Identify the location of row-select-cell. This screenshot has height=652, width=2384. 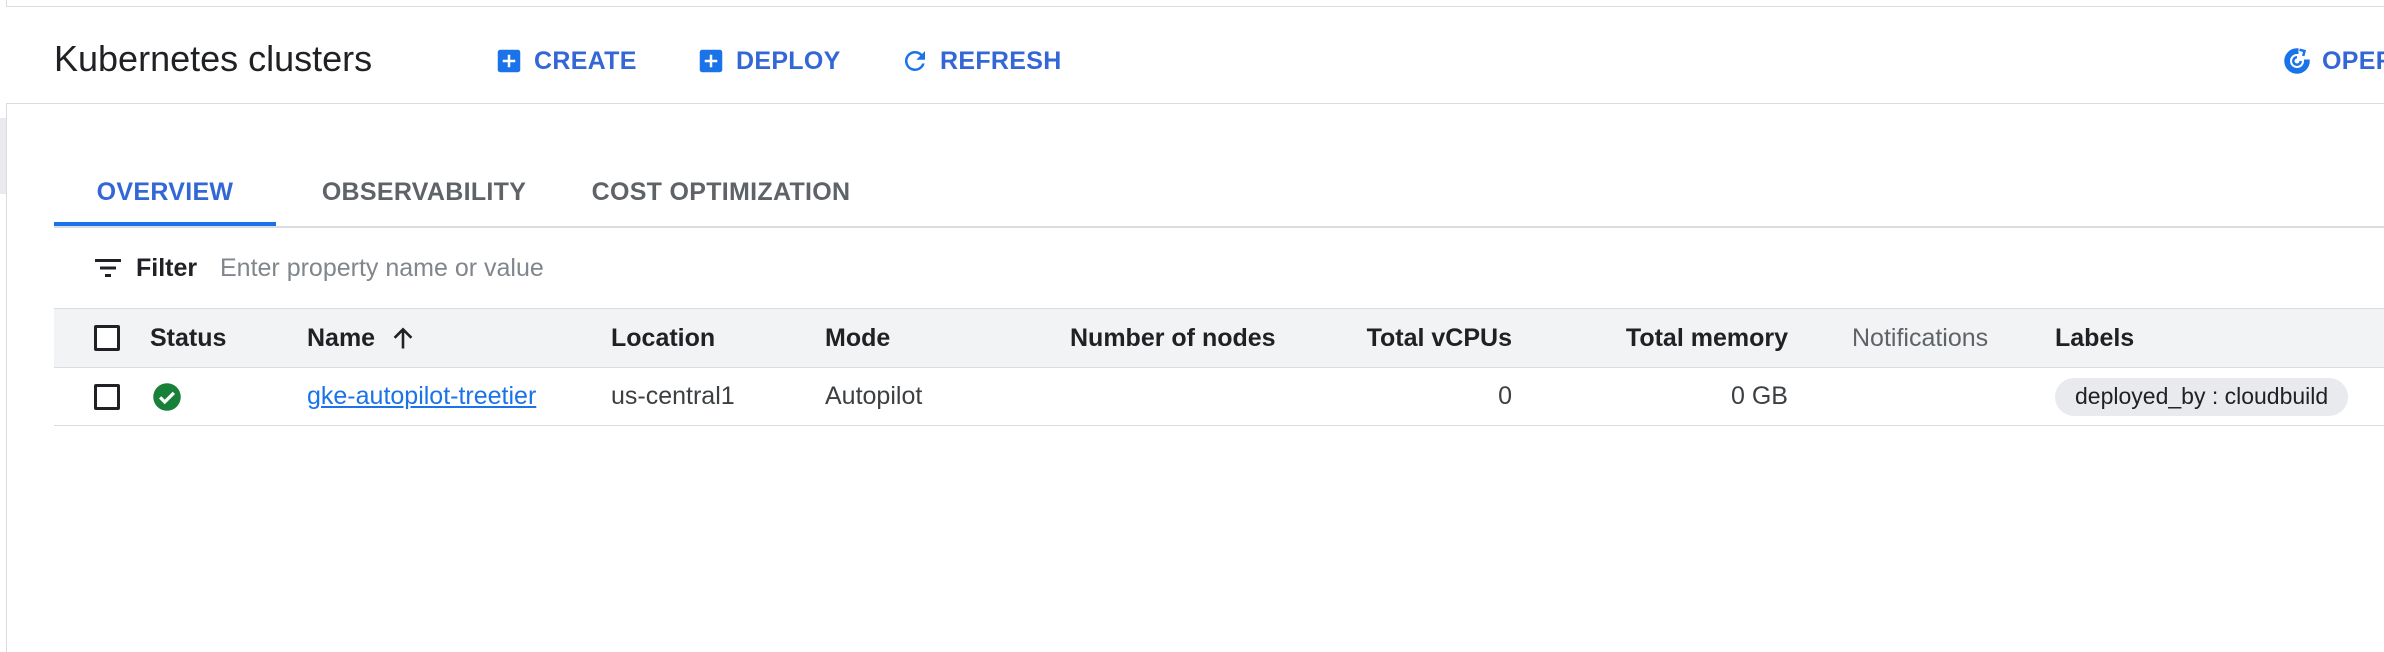
(107, 396).